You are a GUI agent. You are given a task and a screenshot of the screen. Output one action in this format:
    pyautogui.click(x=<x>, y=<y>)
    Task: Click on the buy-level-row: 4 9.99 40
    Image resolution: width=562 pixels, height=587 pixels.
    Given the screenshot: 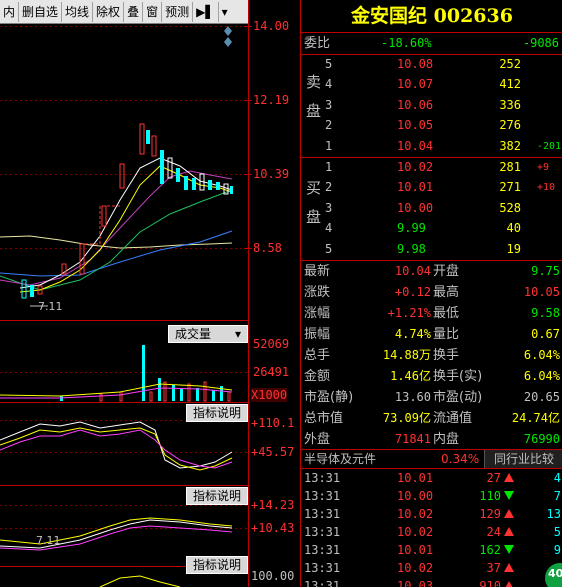 What is the action you would take?
    pyautogui.click(x=431, y=228)
    